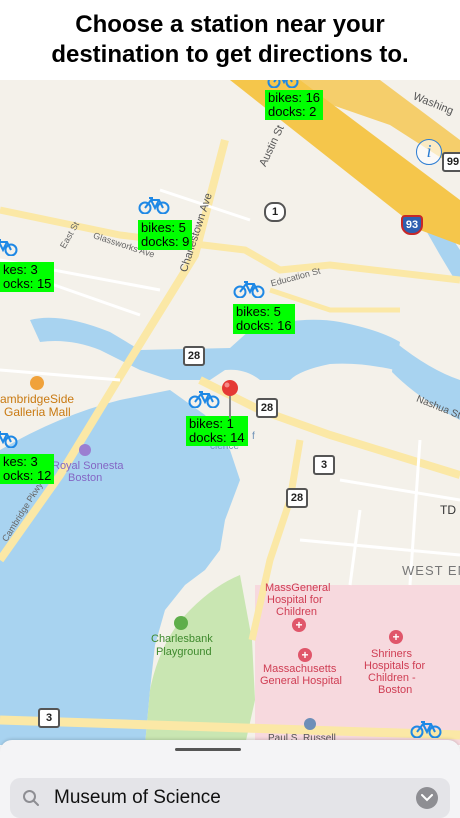 This screenshot has width=460, height=818. Describe the element at coordinates (412, 225) in the screenshot. I see `interstate-93-shield: 93` at that location.